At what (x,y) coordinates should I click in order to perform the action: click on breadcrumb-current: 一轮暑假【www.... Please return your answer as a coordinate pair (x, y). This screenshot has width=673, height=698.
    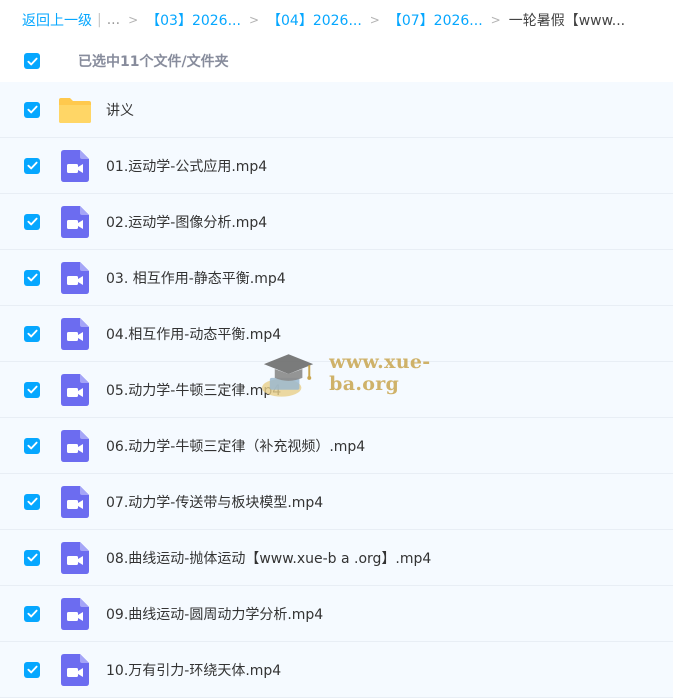
    Looking at the image, I should click on (567, 21).